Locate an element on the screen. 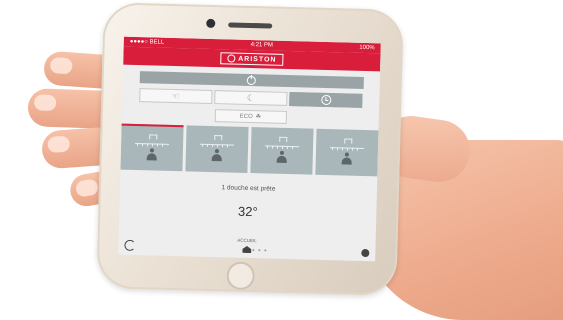 The width and height of the screenshot is (563, 320). clock-icon is located at coordinates (326, 100).